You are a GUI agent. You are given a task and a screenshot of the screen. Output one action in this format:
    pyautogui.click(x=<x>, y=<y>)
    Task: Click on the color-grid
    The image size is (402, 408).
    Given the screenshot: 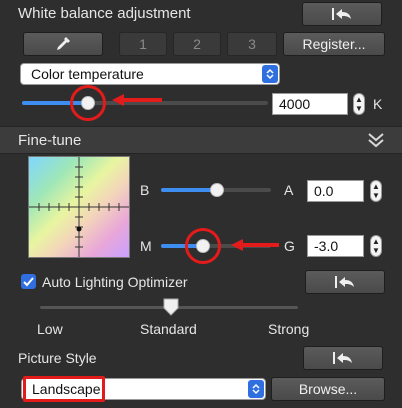 What is the action you would take?
    pyautogui.click(x=79, y=207)
    